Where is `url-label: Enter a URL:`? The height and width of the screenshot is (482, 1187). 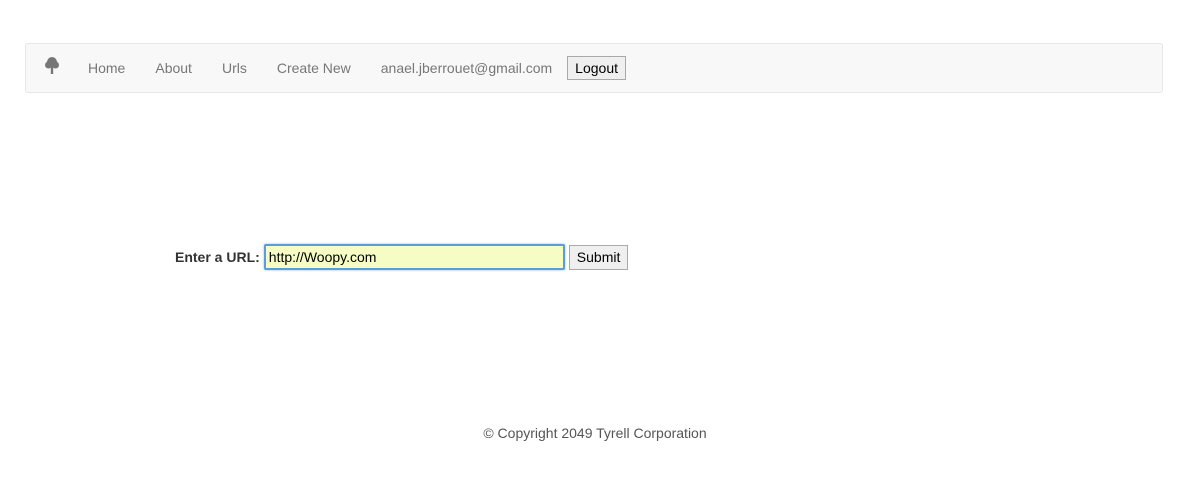
url-label: Enter a URL: is located at coordinates (217, 257).